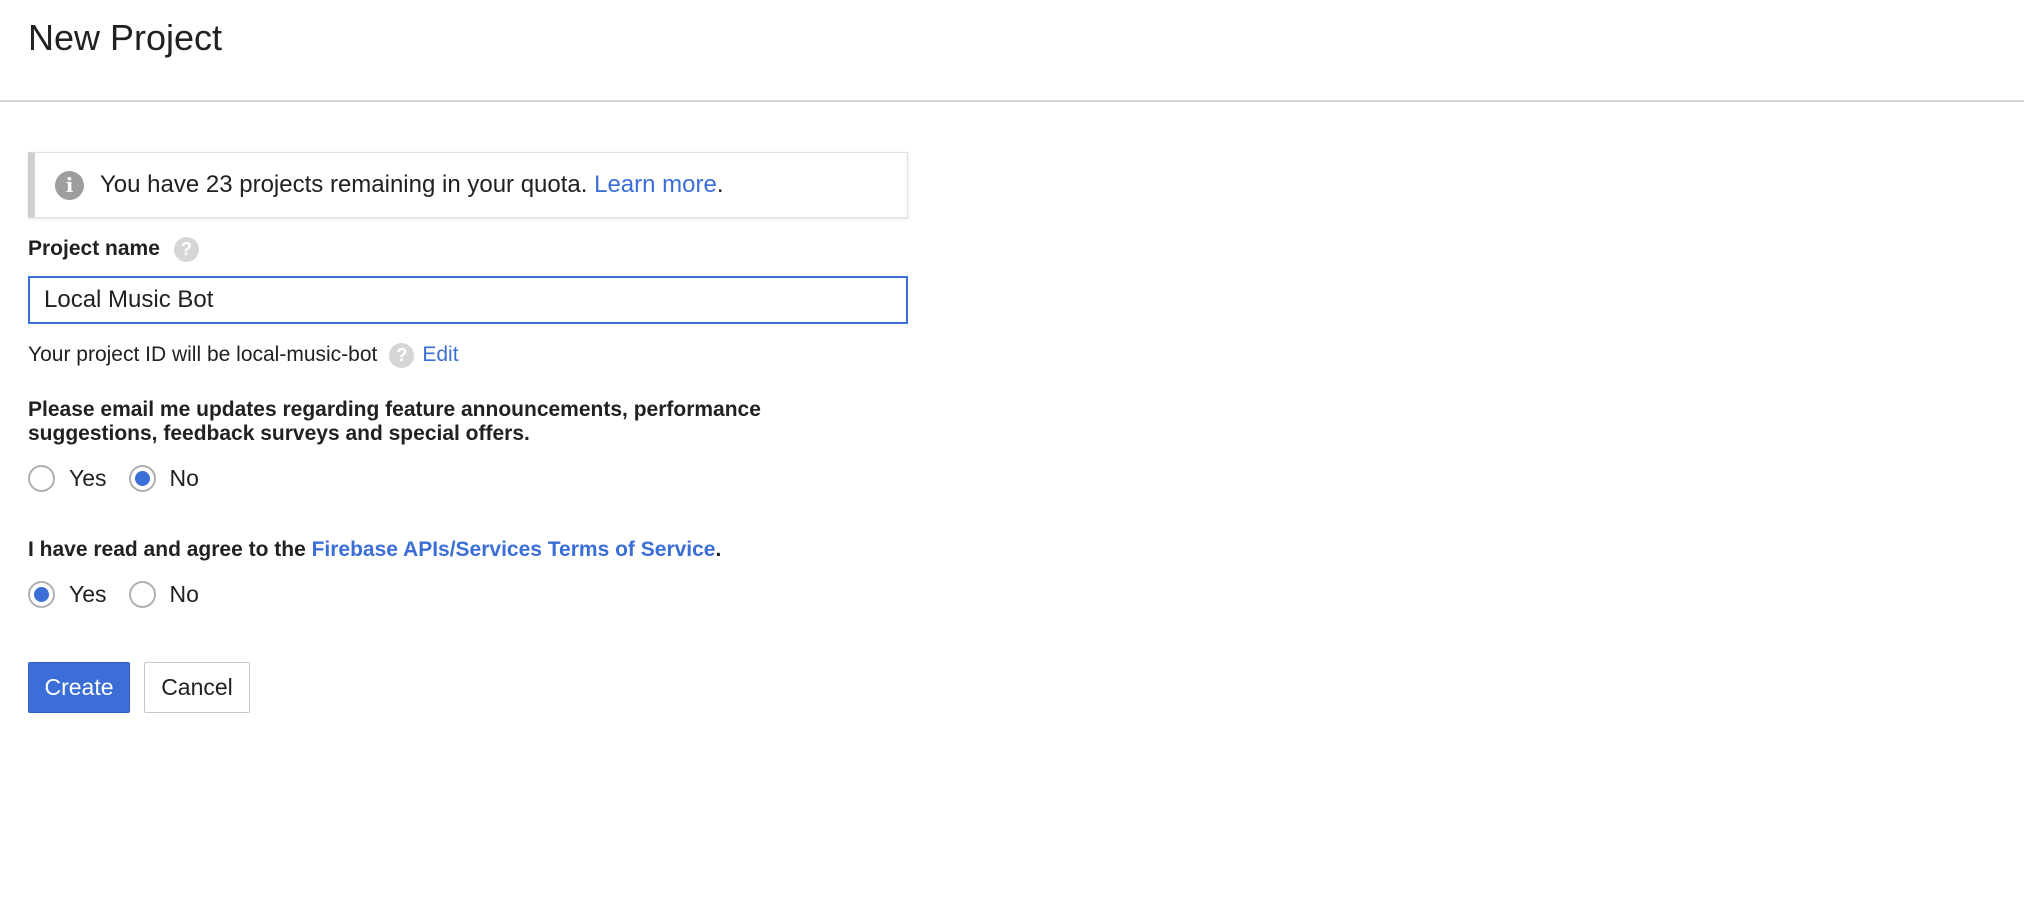 Image resolution: width=2024 pixels, height=916 pixels. What do you see at coordinates (67, 594) in the screenshot?
I see `terms-yes-option: Yes` at bounding box center [67, 594].